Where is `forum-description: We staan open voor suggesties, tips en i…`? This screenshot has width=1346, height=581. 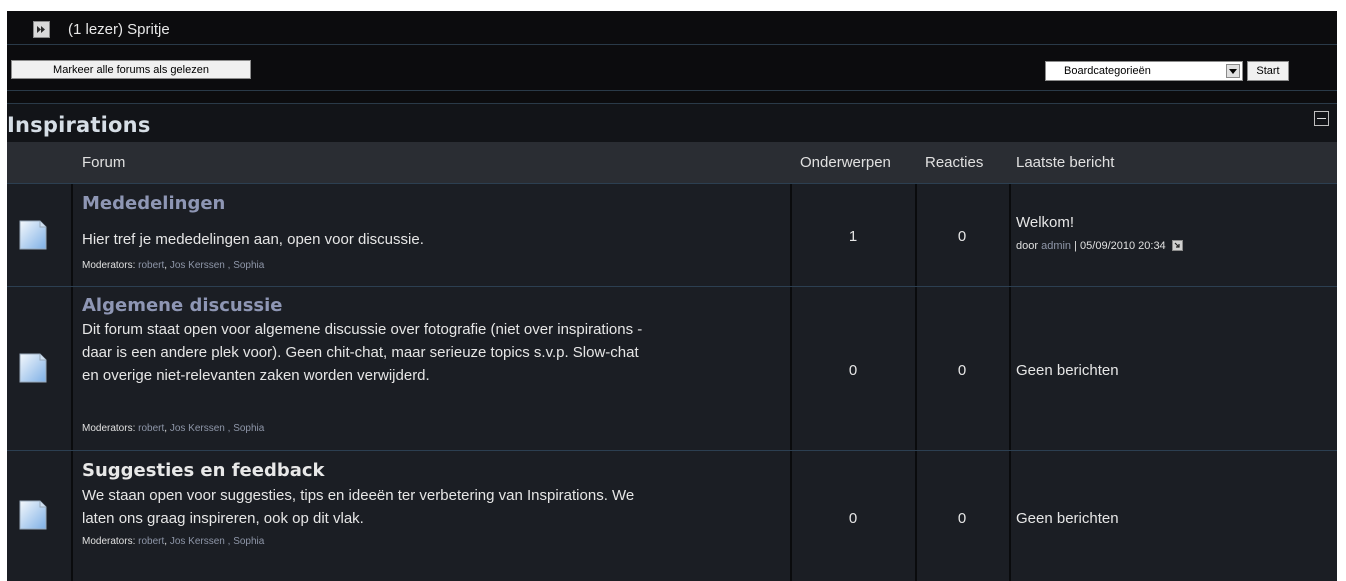
forum-description: We staan open voor suggesties, tips en i… is located at coordinates (358, 507).